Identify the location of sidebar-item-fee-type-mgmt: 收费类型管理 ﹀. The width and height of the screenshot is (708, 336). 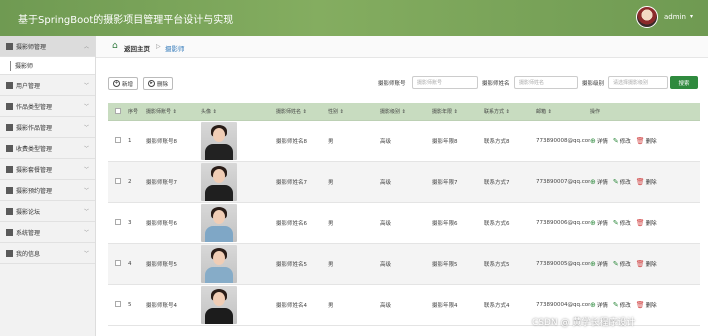
(47, 148).